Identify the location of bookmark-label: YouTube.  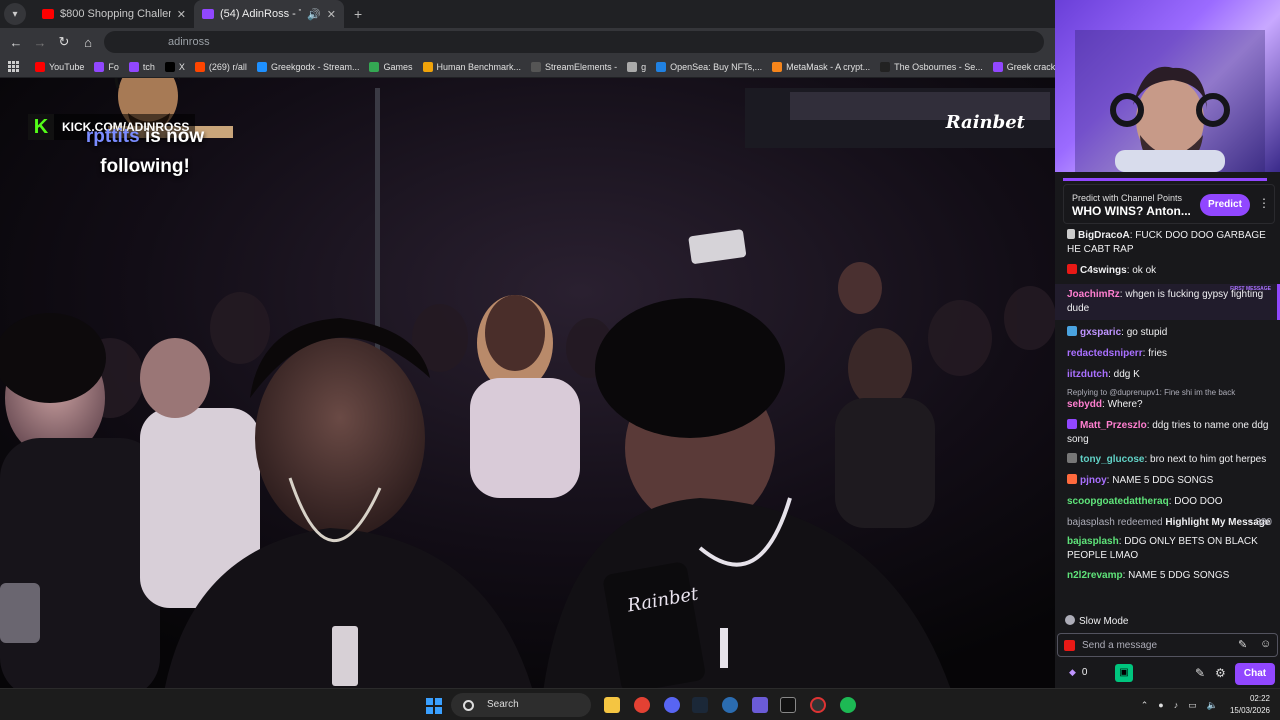
(67, 66).